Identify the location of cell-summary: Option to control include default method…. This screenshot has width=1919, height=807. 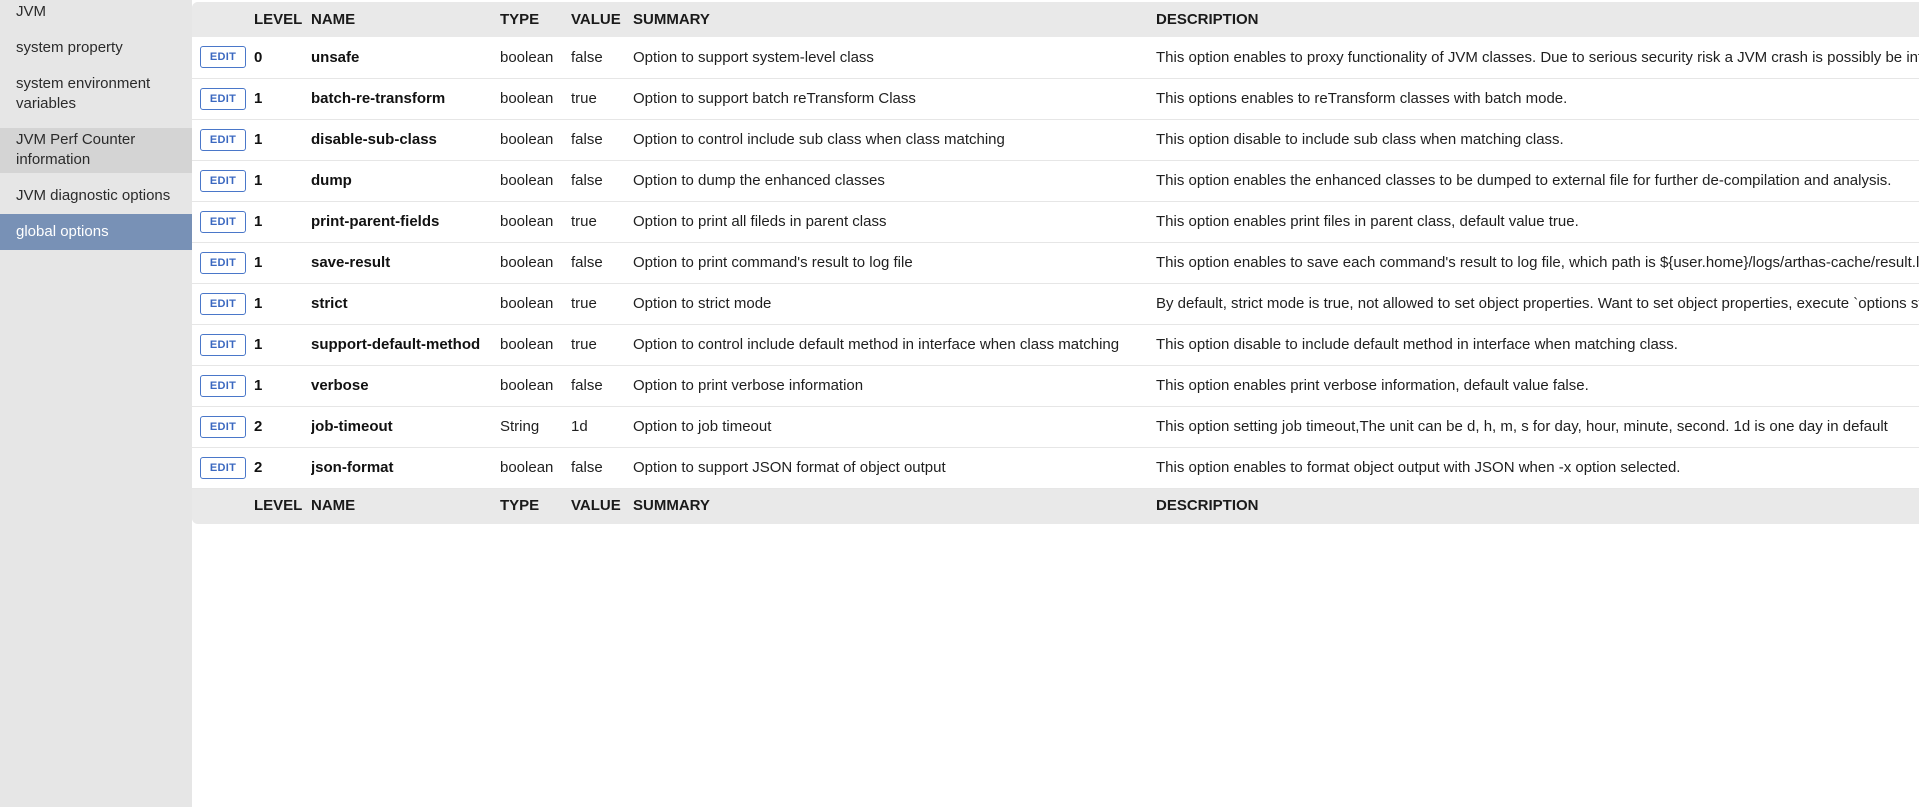
(876, 344).